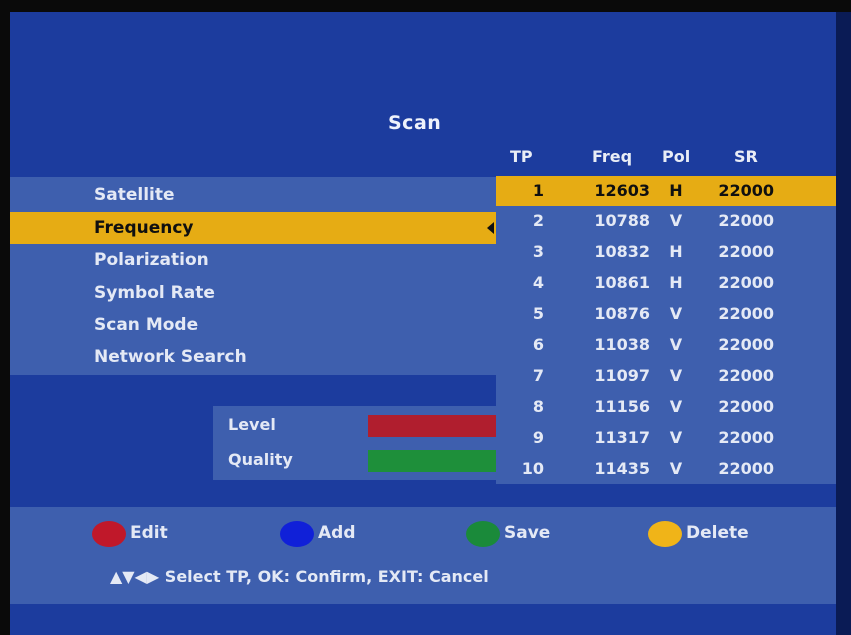  Describe the element at coordinates (665, 534) in the screenshot. I see `yellow-button-icon` at that location.